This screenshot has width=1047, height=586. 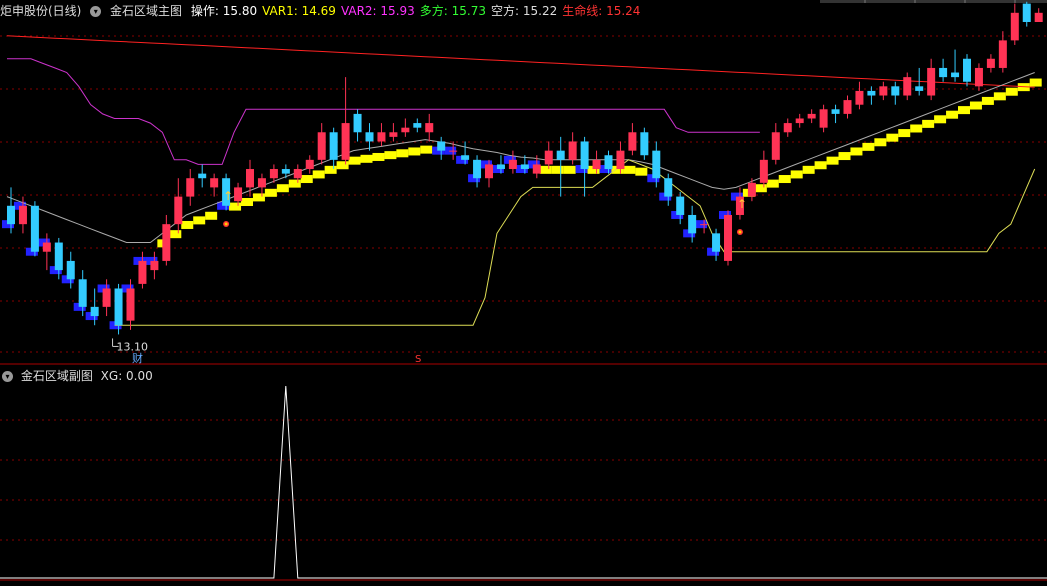 I want to click on marker-cai: 财, so click(x=137, y=358).